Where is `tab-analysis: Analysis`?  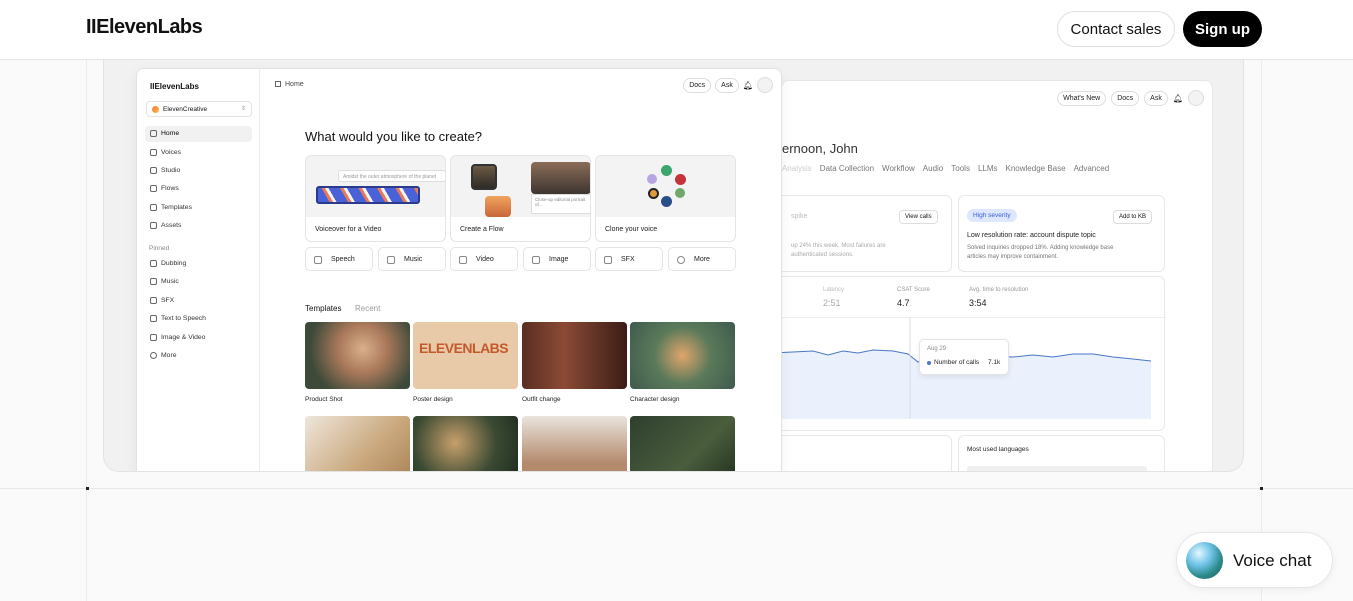 tab-analysis: Analysis is located at coordinates (797, 168).